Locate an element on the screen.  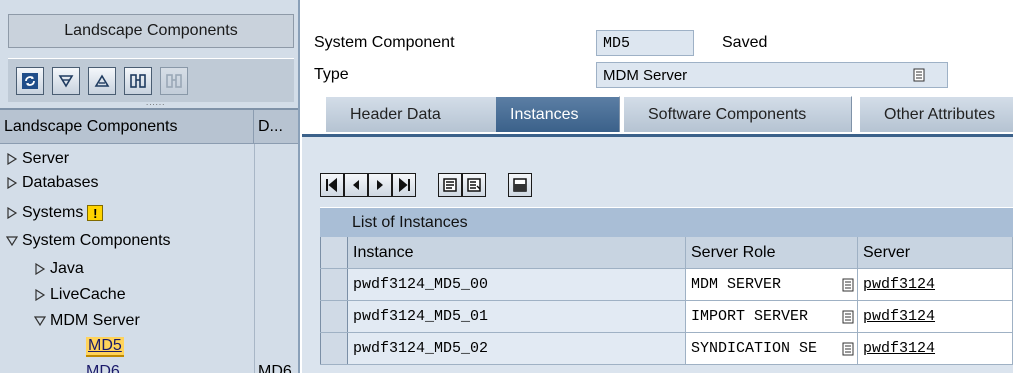
table-toolbar is located at coordinates (426, 185).